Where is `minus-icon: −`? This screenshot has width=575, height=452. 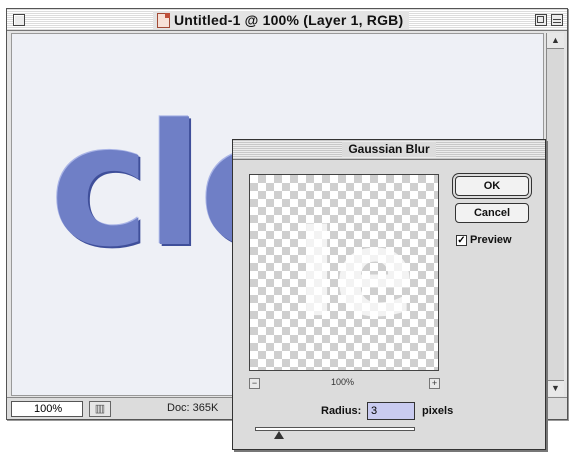 minus-icon: − is located at coordinates (254, 383).